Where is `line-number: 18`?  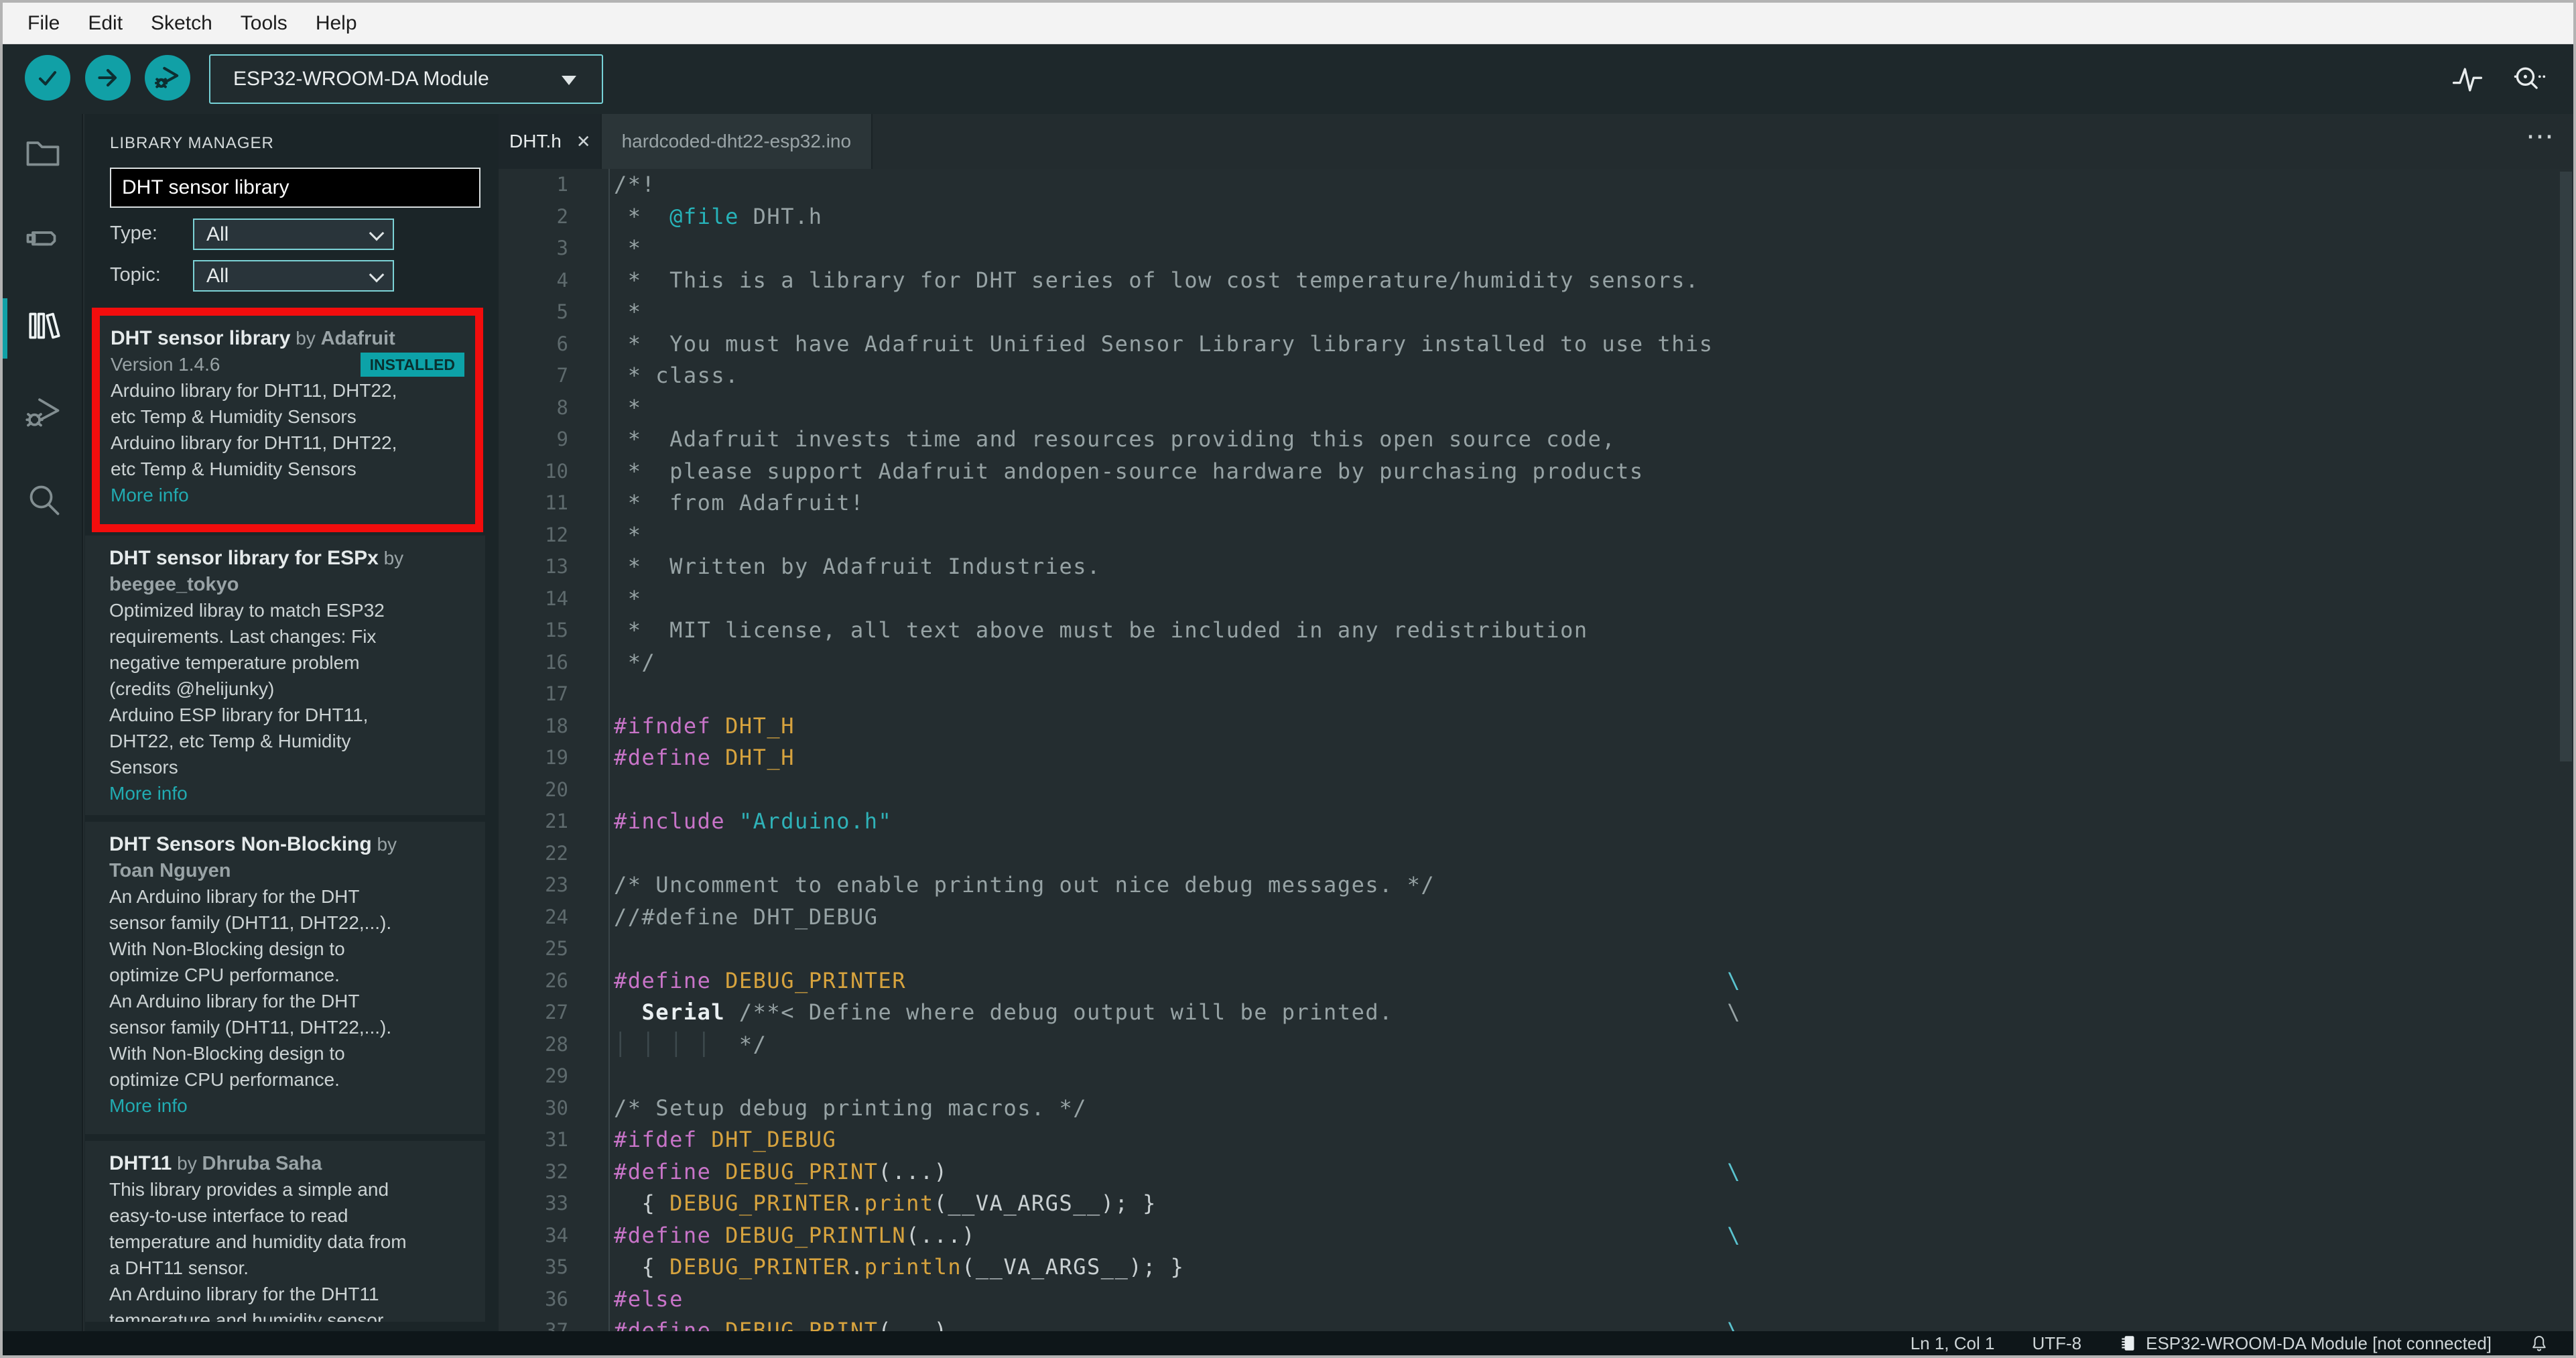
line-number: 18 is located at coordinates (554, 726).